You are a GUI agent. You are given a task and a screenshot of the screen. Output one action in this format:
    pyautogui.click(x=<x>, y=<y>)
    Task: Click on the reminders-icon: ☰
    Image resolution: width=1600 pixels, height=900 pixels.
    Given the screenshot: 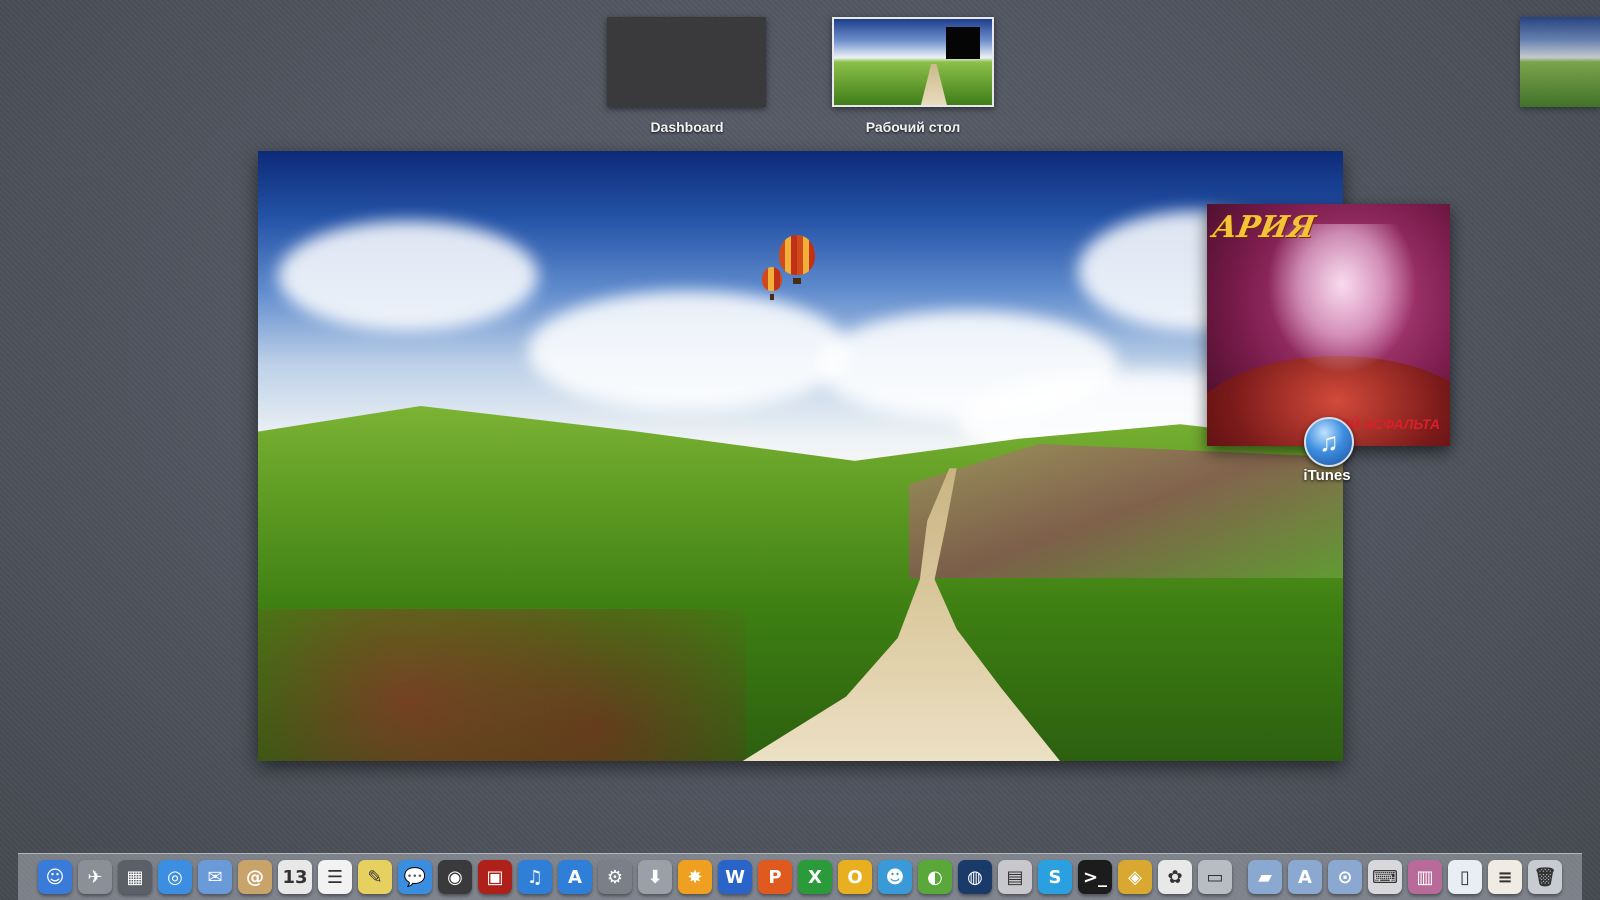 What is the action you would take?
    pyautogui.click(x=335, y=877)
    